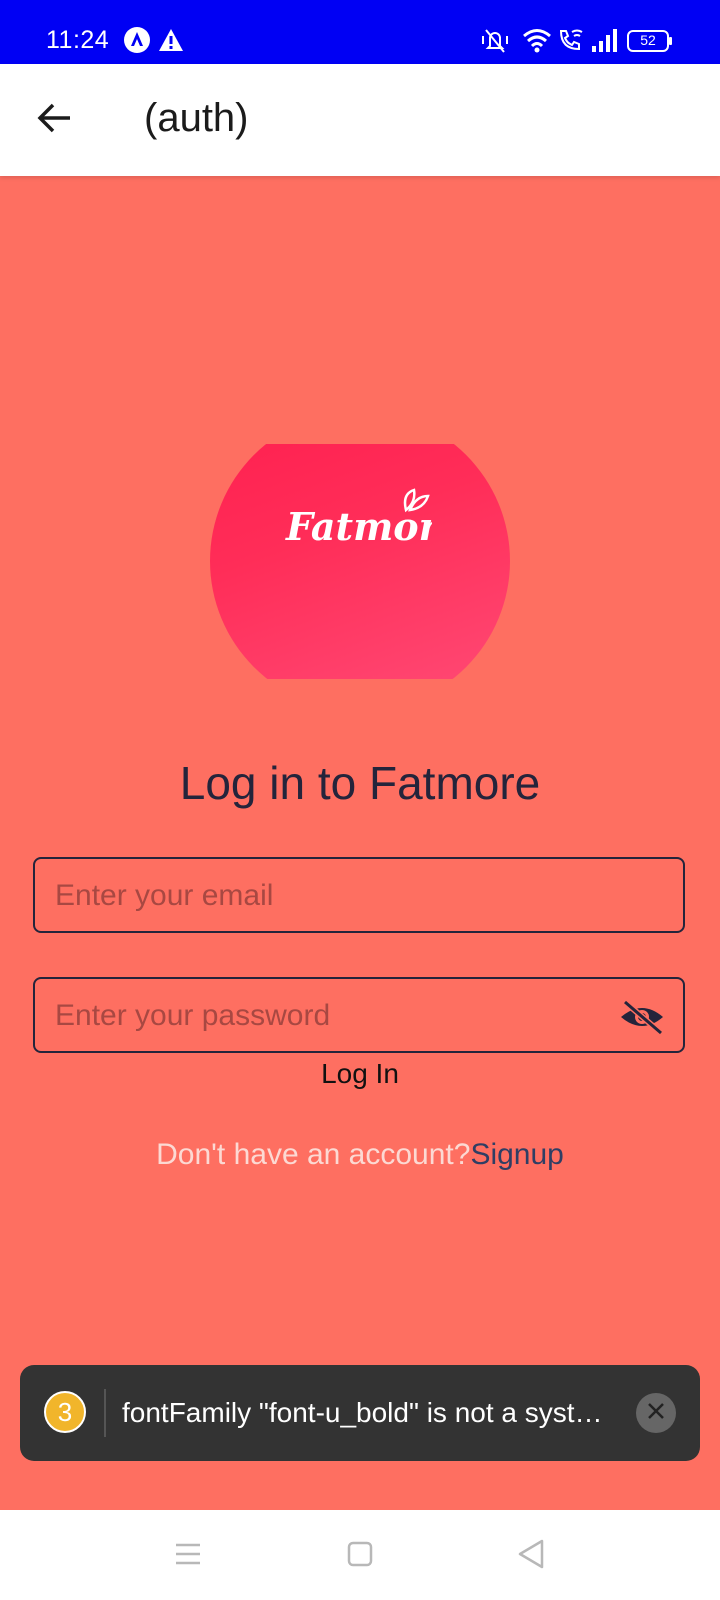 This screenshot has width=720, height=1600. What do you see at coordinates (171, 40) in the screenshot?
I see `warning-icon` at bounding box center [171, 40].